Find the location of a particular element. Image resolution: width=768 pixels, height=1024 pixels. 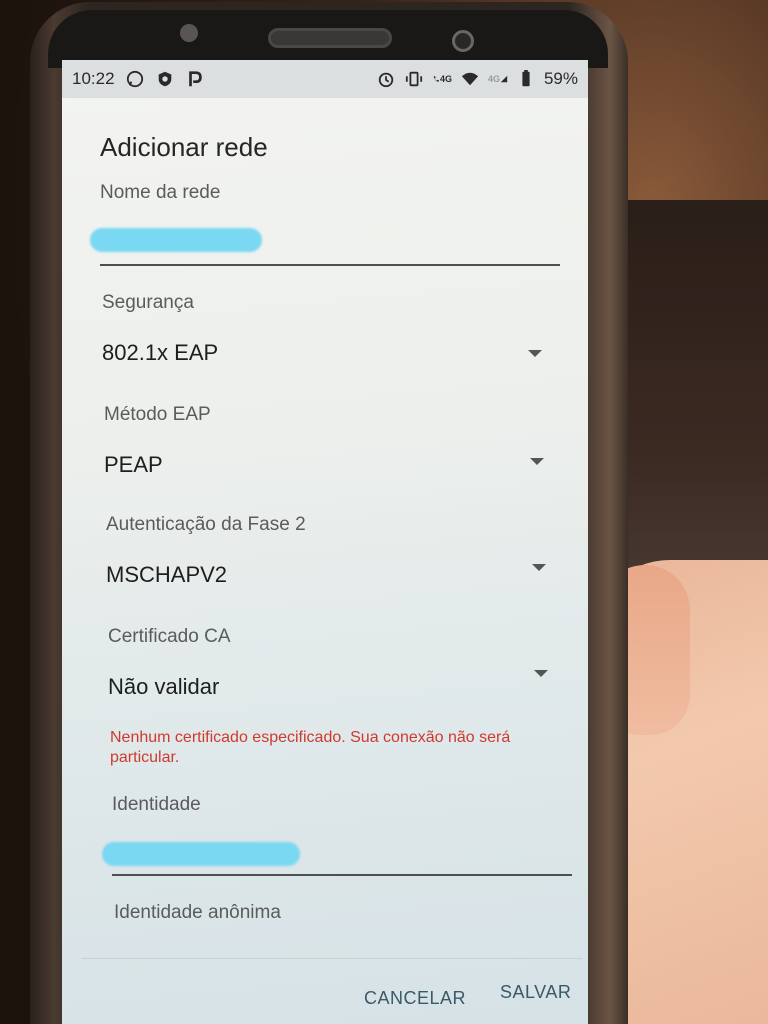

phase2-value: MSCHAPV2 is located at coordinates (167, 574).